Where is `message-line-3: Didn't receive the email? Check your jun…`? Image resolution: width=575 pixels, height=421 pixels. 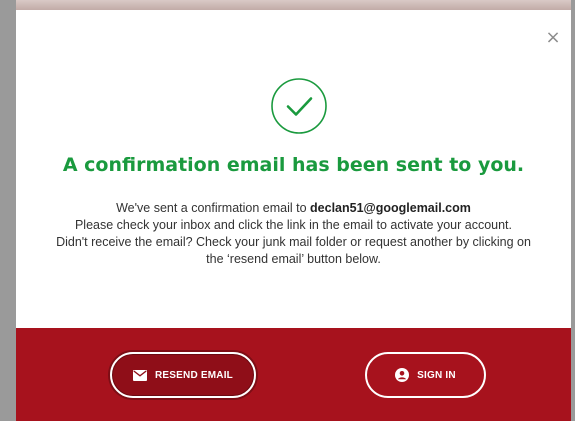
message-line-3: Didn't receive the email? Check your jun… is located at coordinates (293, 250).